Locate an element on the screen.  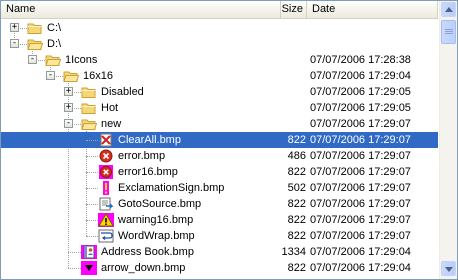
tree-row: - 16x16 07/07/2006 17:29:04 is located at coordinates (219, 76).